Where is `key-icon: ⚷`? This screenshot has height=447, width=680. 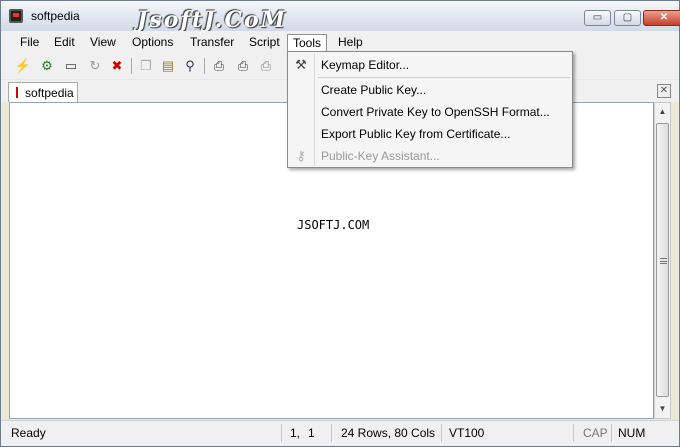 key-icon: ⚷ is located at coordinates (301, 155).